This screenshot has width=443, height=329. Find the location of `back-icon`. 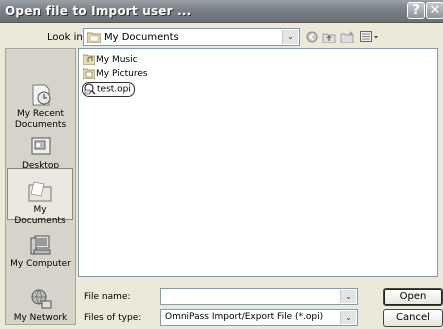

back-icon is located at coordinates (312, 37).